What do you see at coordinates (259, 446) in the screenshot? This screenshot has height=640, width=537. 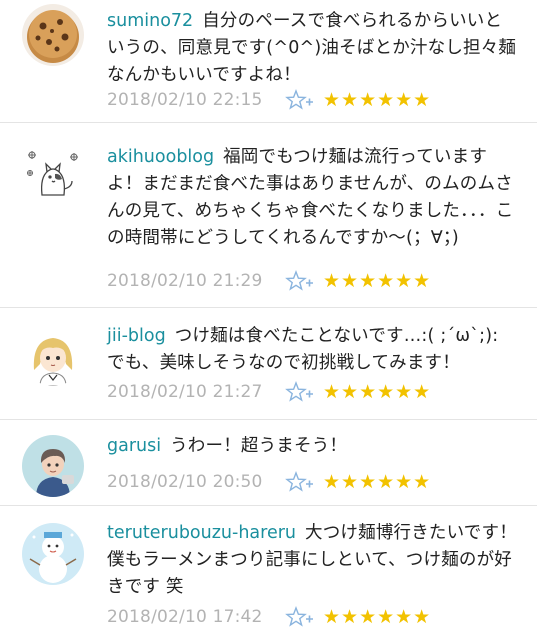 I see `comment-body: うわー！超うまそう！` at bounding box center [259, 446].